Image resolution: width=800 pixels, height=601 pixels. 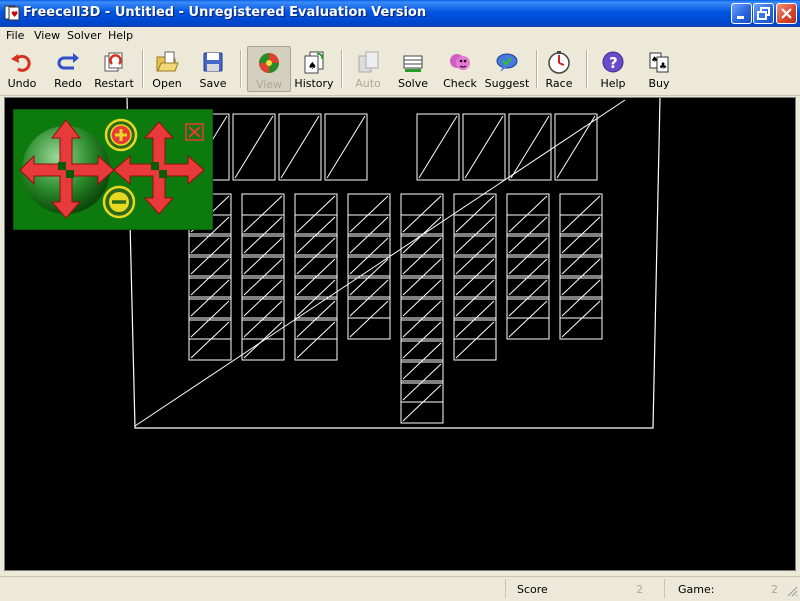 What do you see at coordinates (21, 63) in the screenshot?
I see `undo-icon` at bounding box center [21, 63].